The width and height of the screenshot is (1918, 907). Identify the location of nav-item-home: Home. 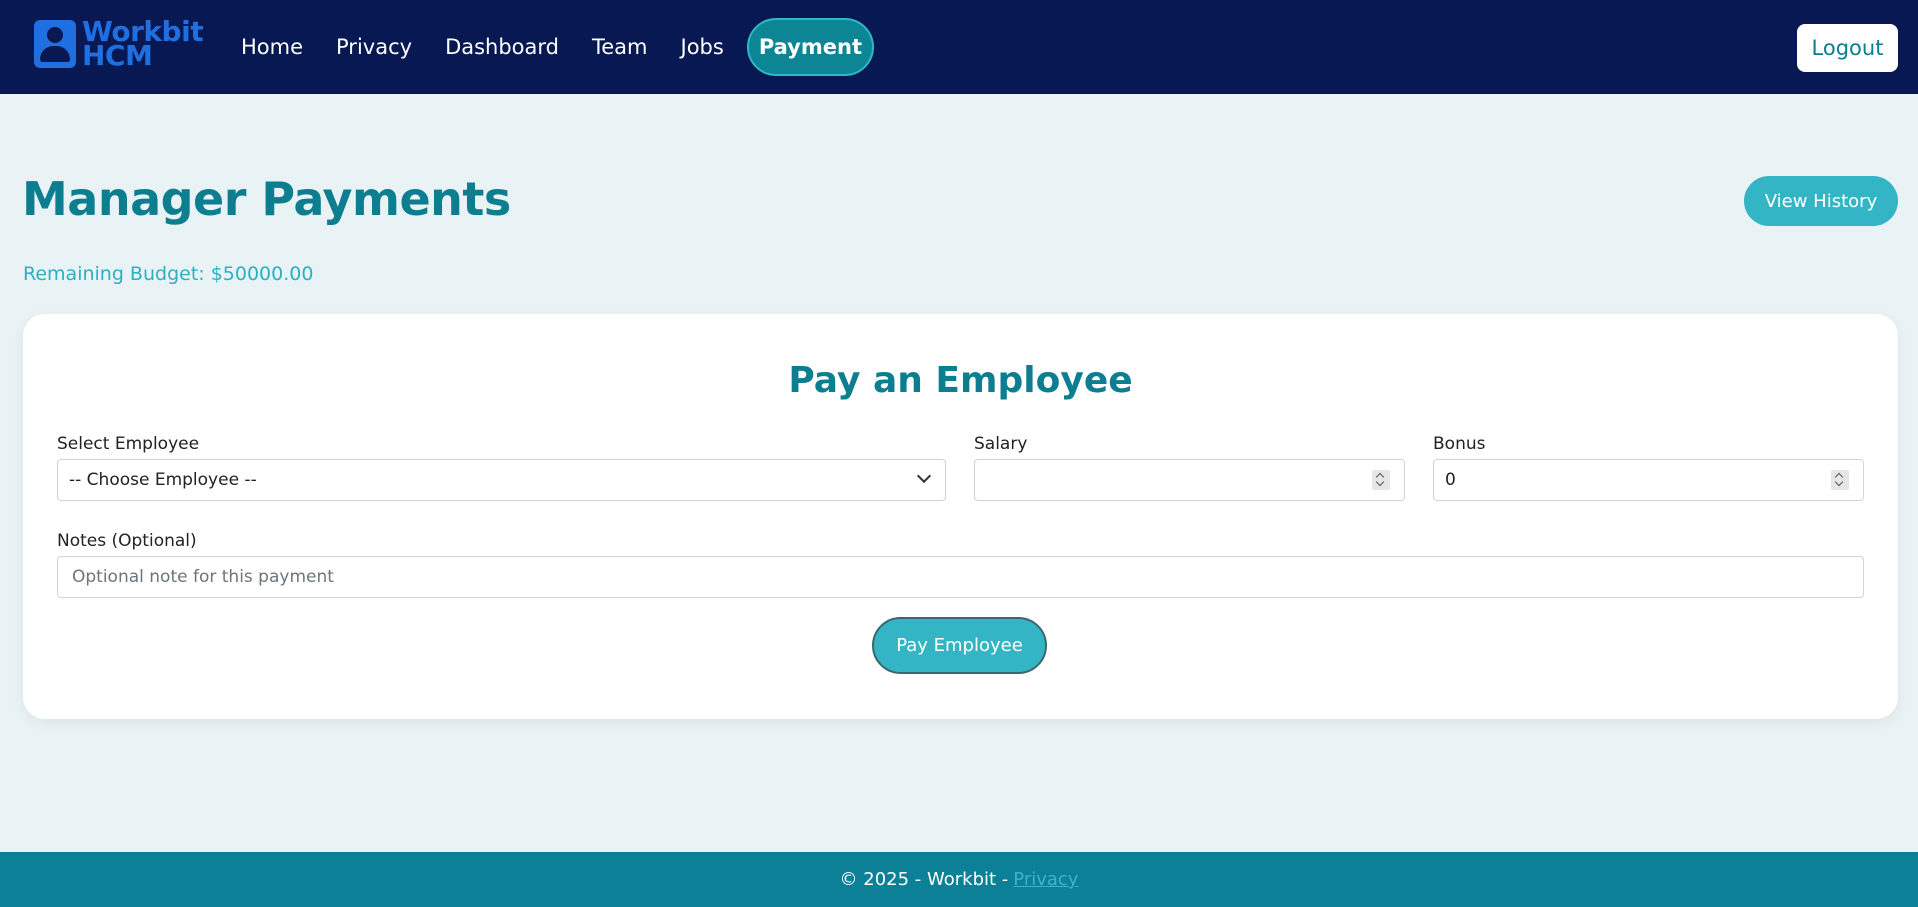
(272, 47).